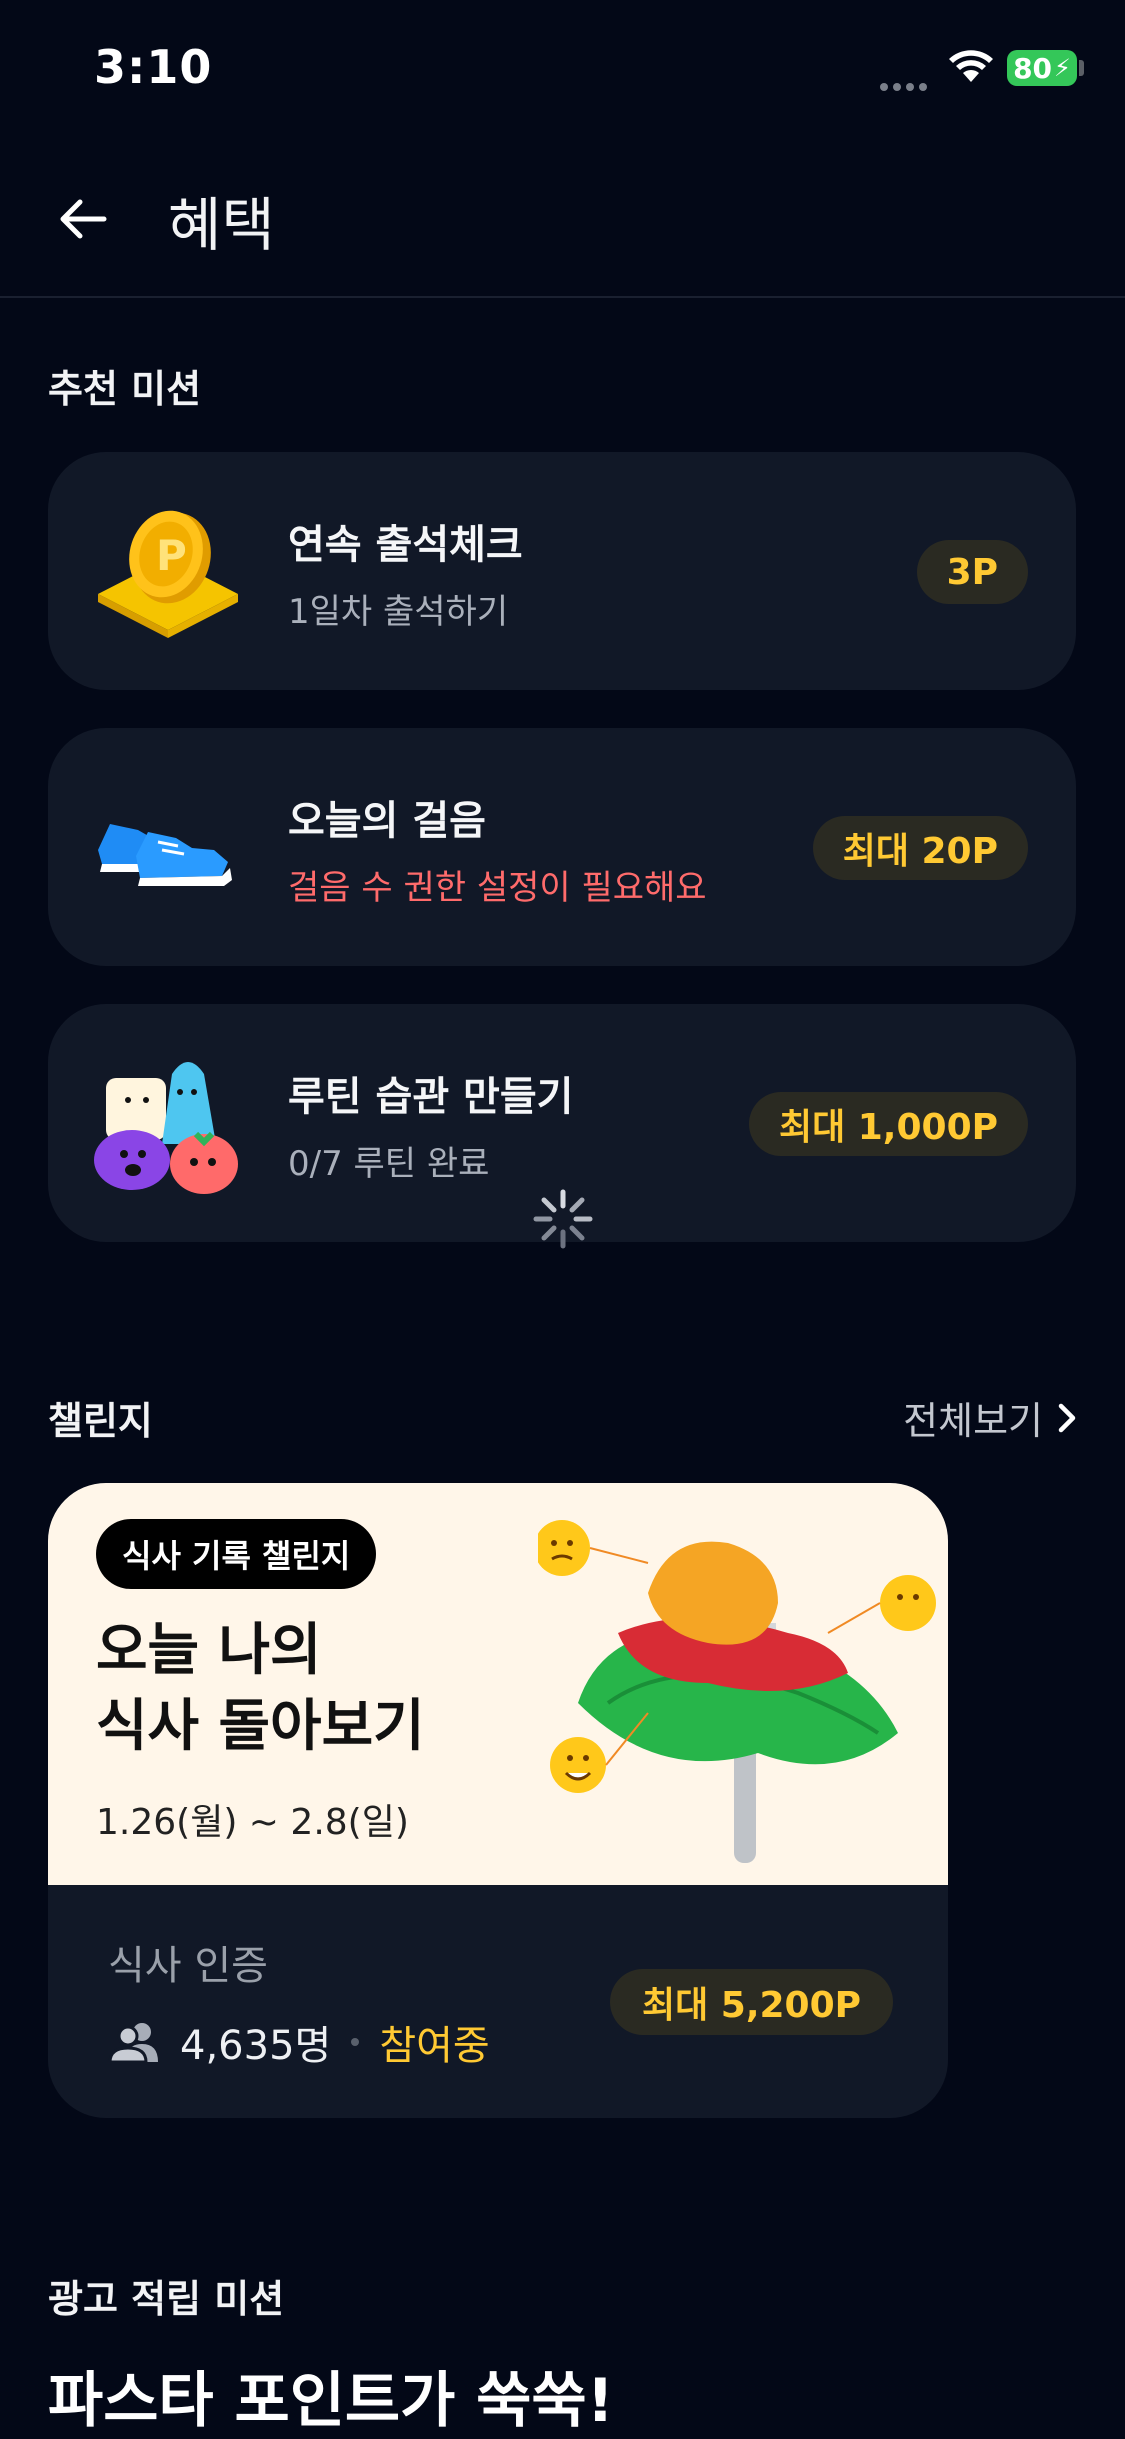 The image size is (1125, 2439). I want to click on battery-cap, so click(1081, 68).